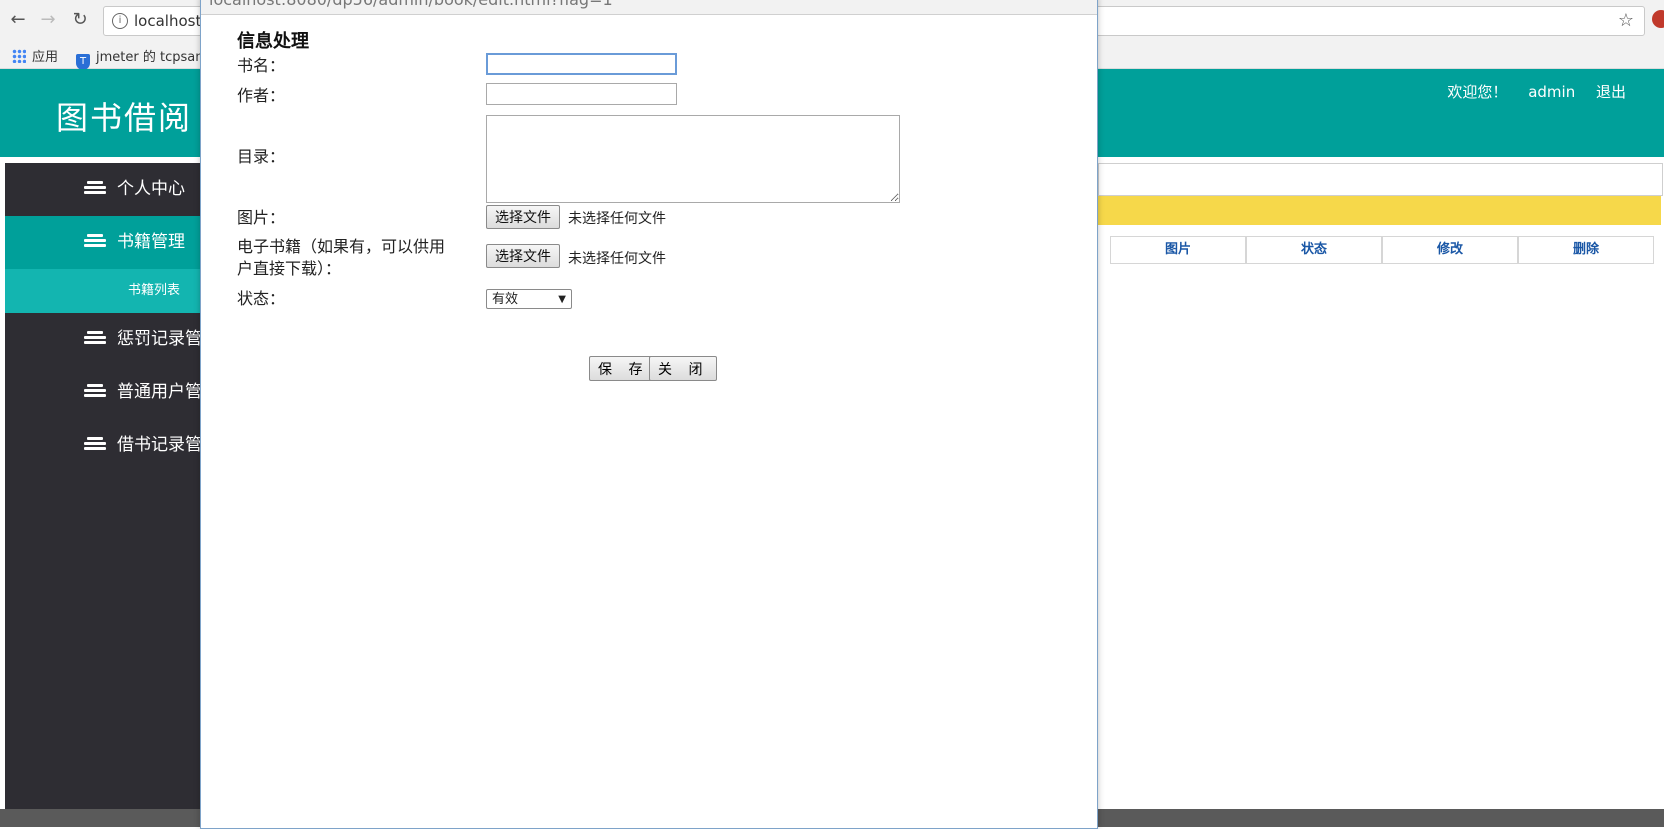  Describe the element at coordinates (1450, 250) in the screenshot. I see `column-header-edit: 修改` at that location.